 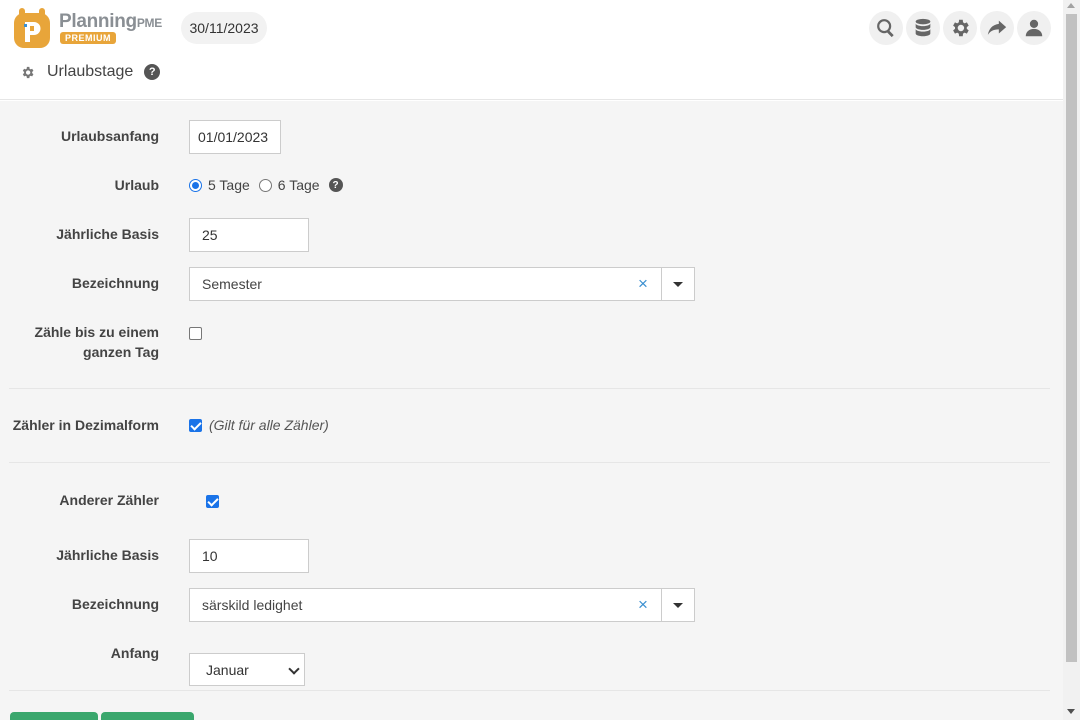 I want to click on other-counter-checkbox, so click(x=212, y=501).